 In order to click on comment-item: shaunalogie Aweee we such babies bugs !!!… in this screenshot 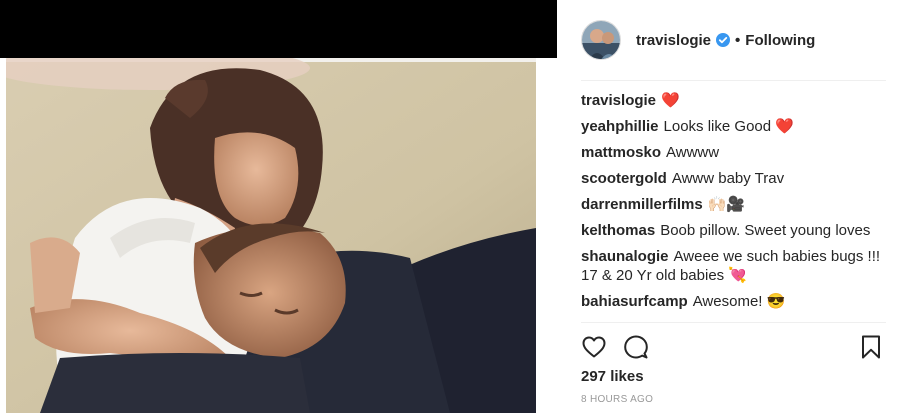, I will do `click(733, 266)`.